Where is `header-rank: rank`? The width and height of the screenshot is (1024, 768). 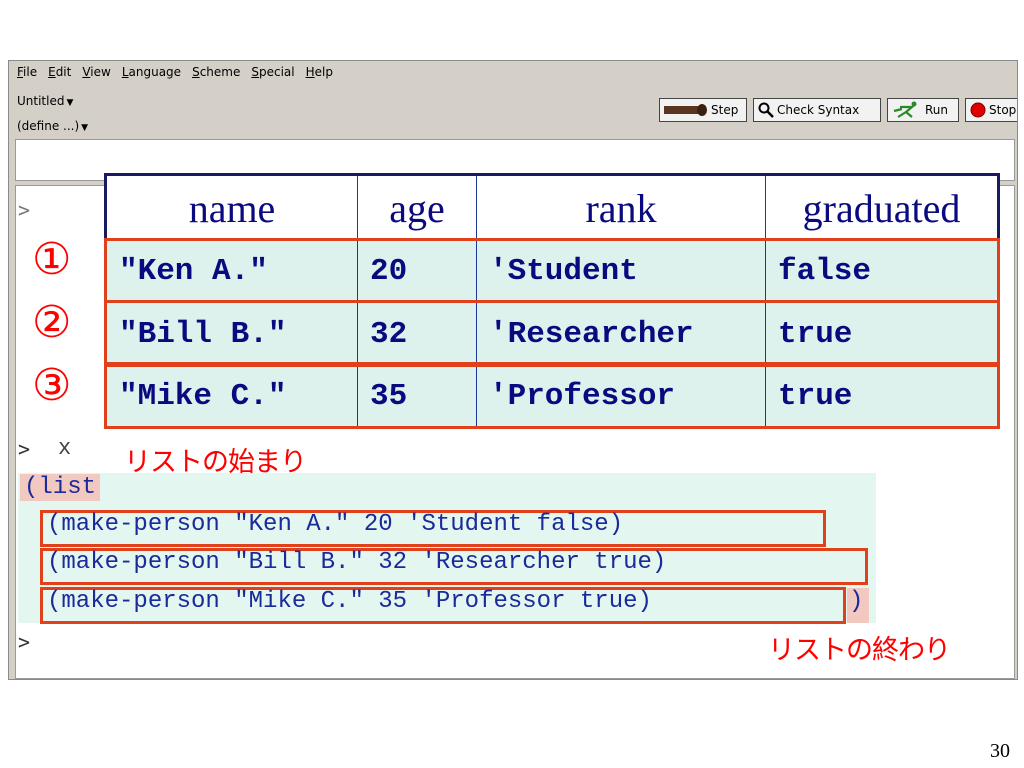
header-rank: rank is located at coordinates (621, 208).